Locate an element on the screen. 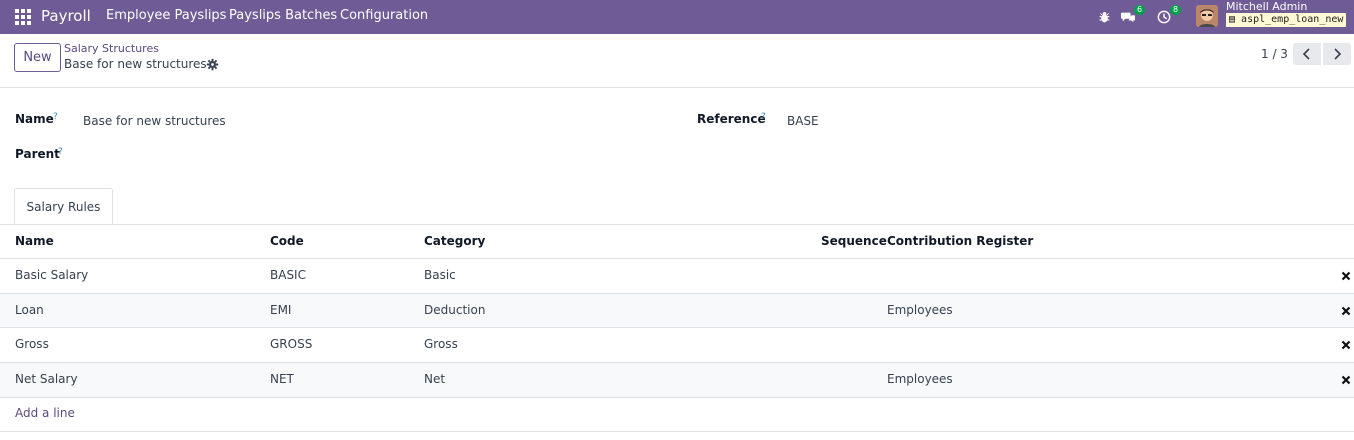 Image resolution: width=1354 pixels, height=440 pixels. parent-label: Parent is located at coordinates (37, 154).